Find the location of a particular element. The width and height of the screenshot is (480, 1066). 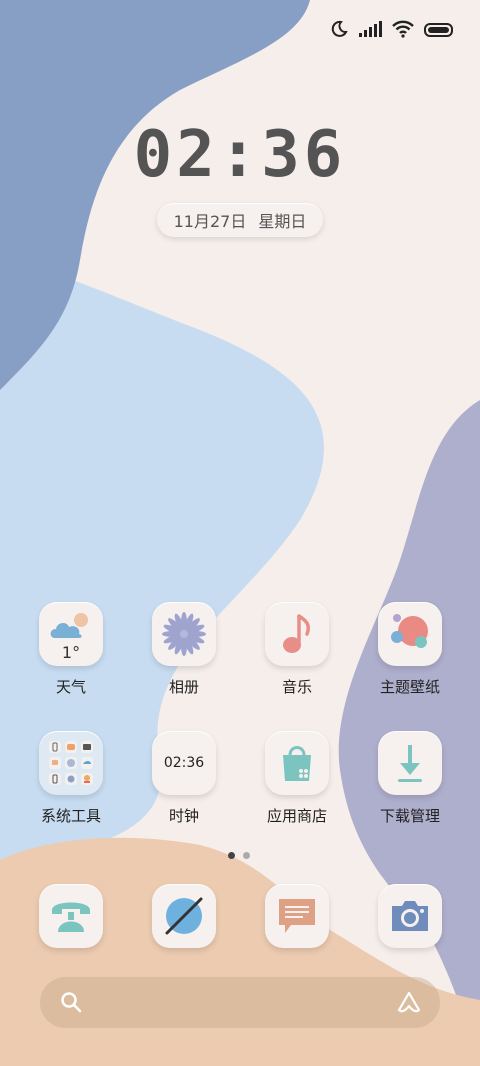

clock-icon-time: 02:36 is located at coordinates (184, 763).